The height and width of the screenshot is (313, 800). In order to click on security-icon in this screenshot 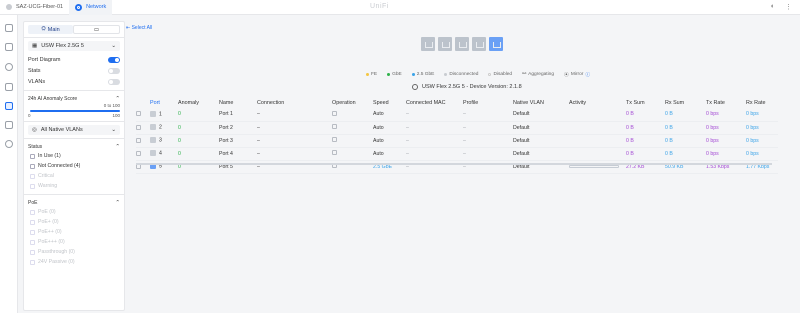, I will do `click(9, 144)`.